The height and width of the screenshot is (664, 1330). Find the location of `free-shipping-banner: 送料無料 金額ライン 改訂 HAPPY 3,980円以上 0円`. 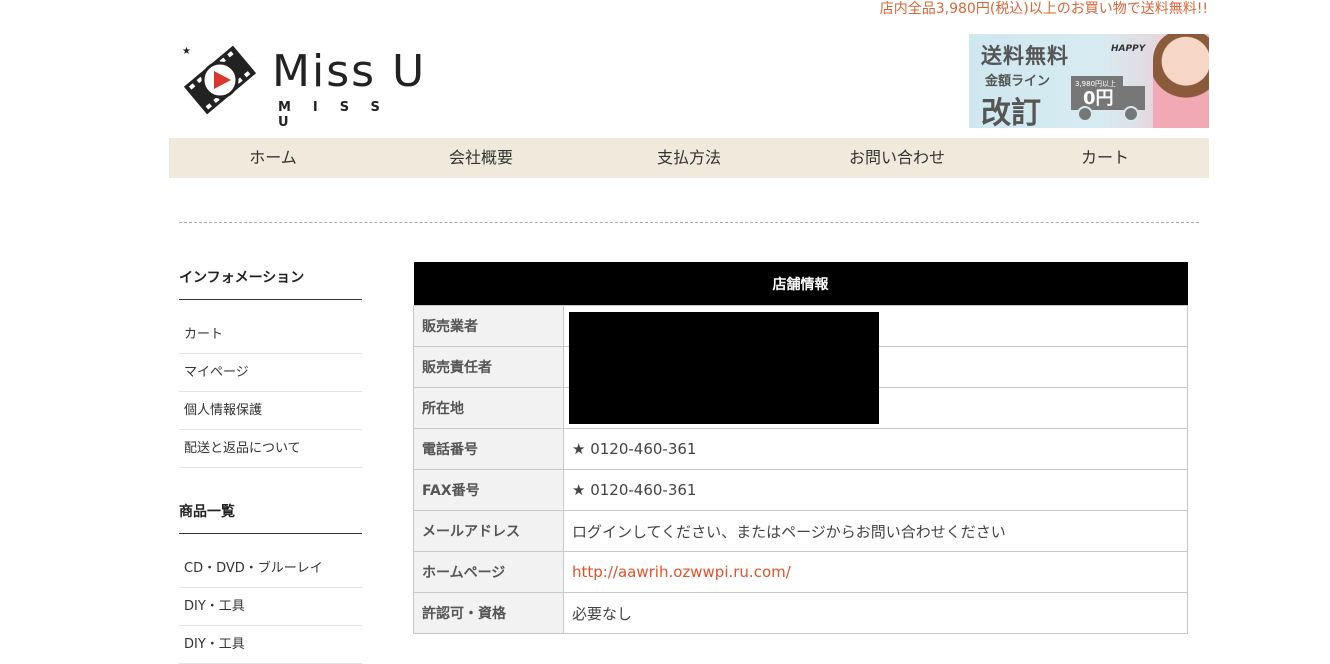

free-shipping-banner: 送料無料 金額ライン 改訂 HAPPY 3,980円以上 0円 is located at coordinates (1089, 81).